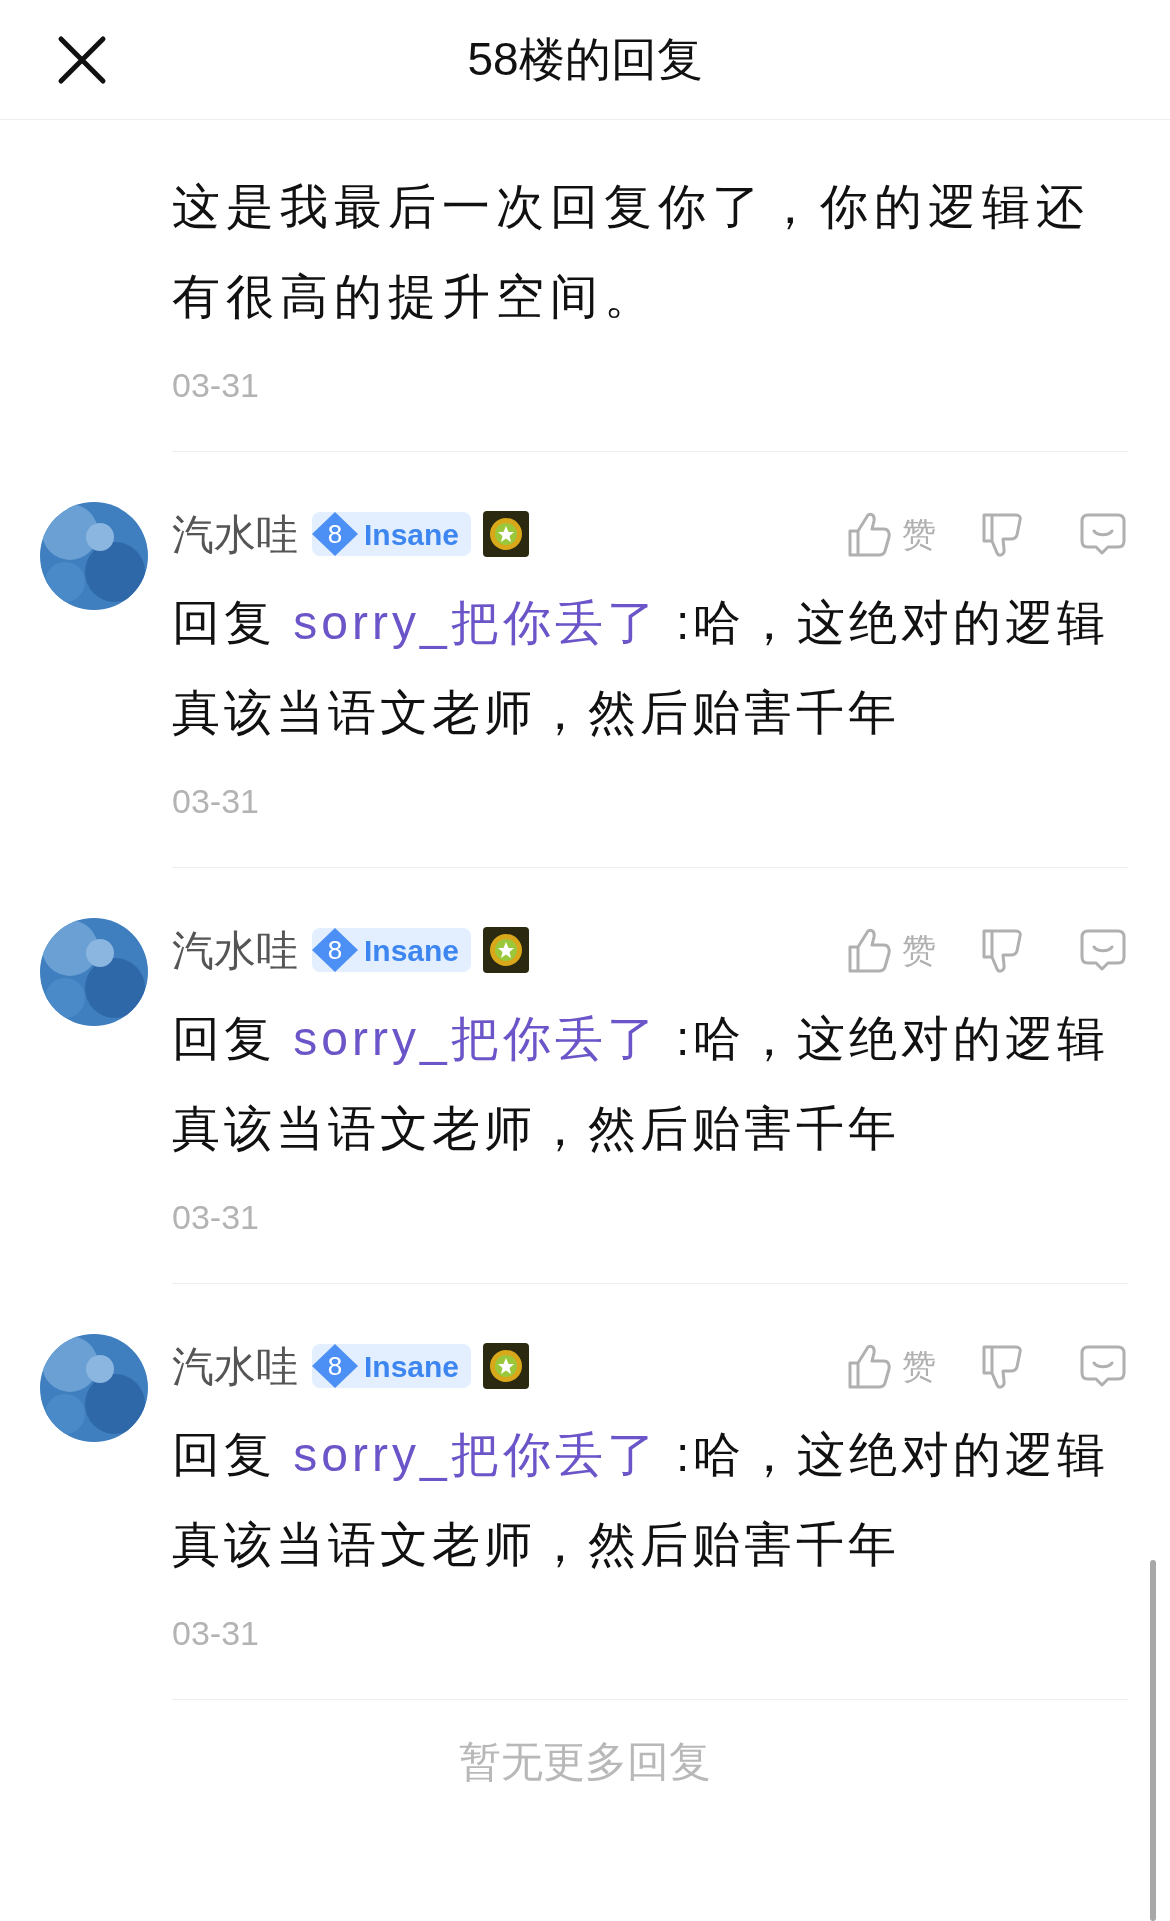  Describe the element at coordinates (585, 1762) in the screenshot. I see `no-more-replies-text: 暂无更多回复` at that location.